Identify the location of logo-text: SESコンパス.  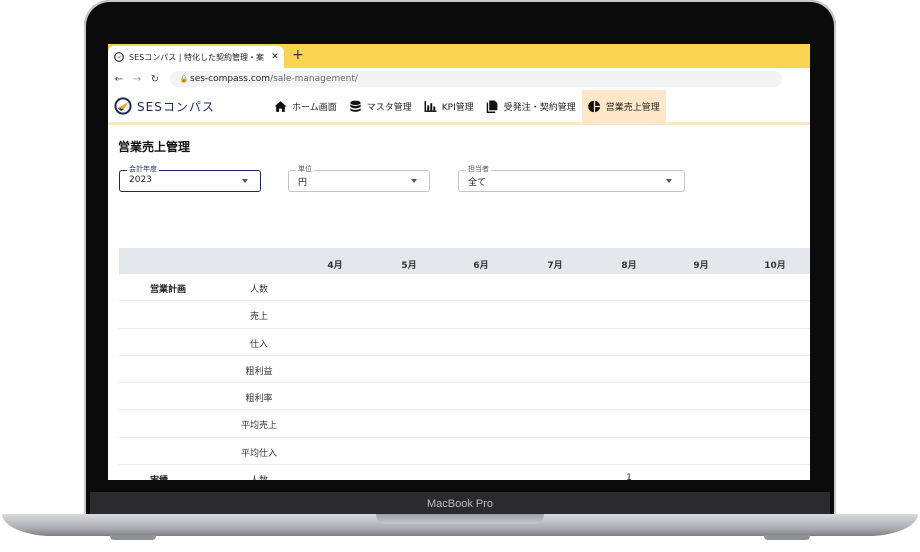
(176, 106).